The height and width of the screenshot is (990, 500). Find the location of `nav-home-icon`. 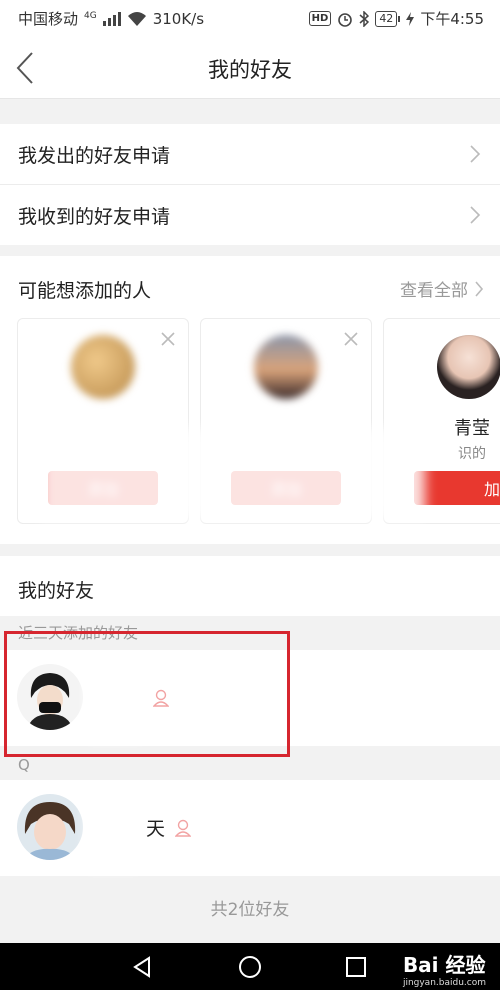

nav-home-icon is located at coordinates (250, 967).